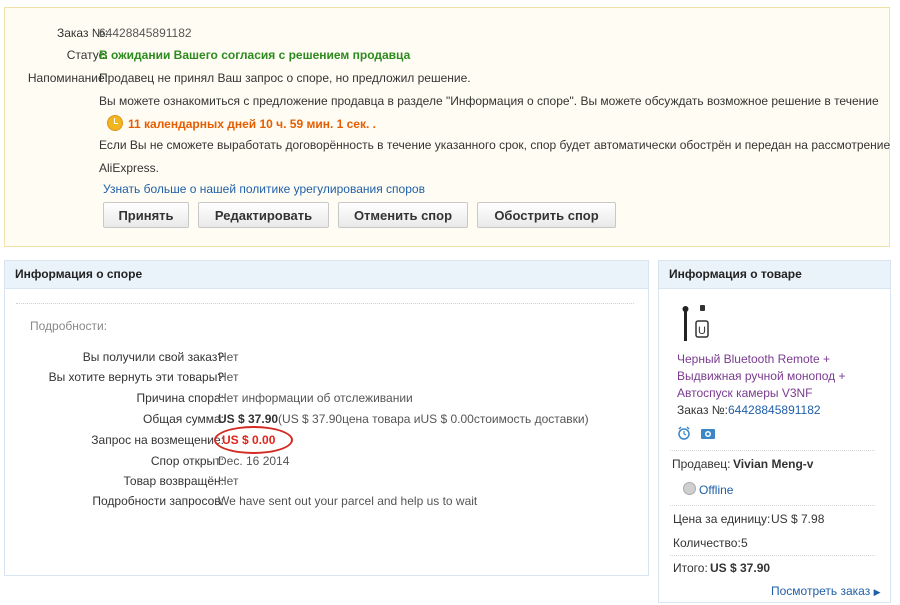  I want to click on total-amount-bold: US $ 37.90, so click(248, 419).